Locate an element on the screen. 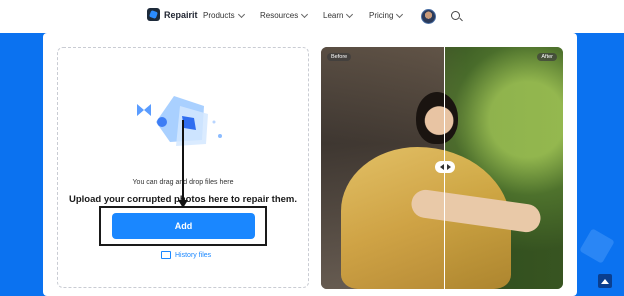 This screenshot has height=296, width=624. add-button: Add is located at coordinates (183, 226).